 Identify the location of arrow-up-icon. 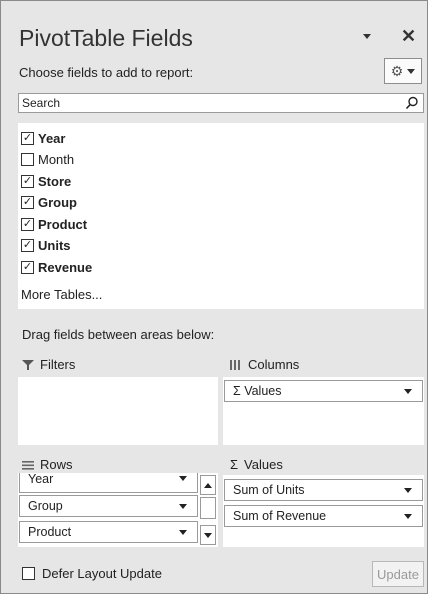
(208, 485).